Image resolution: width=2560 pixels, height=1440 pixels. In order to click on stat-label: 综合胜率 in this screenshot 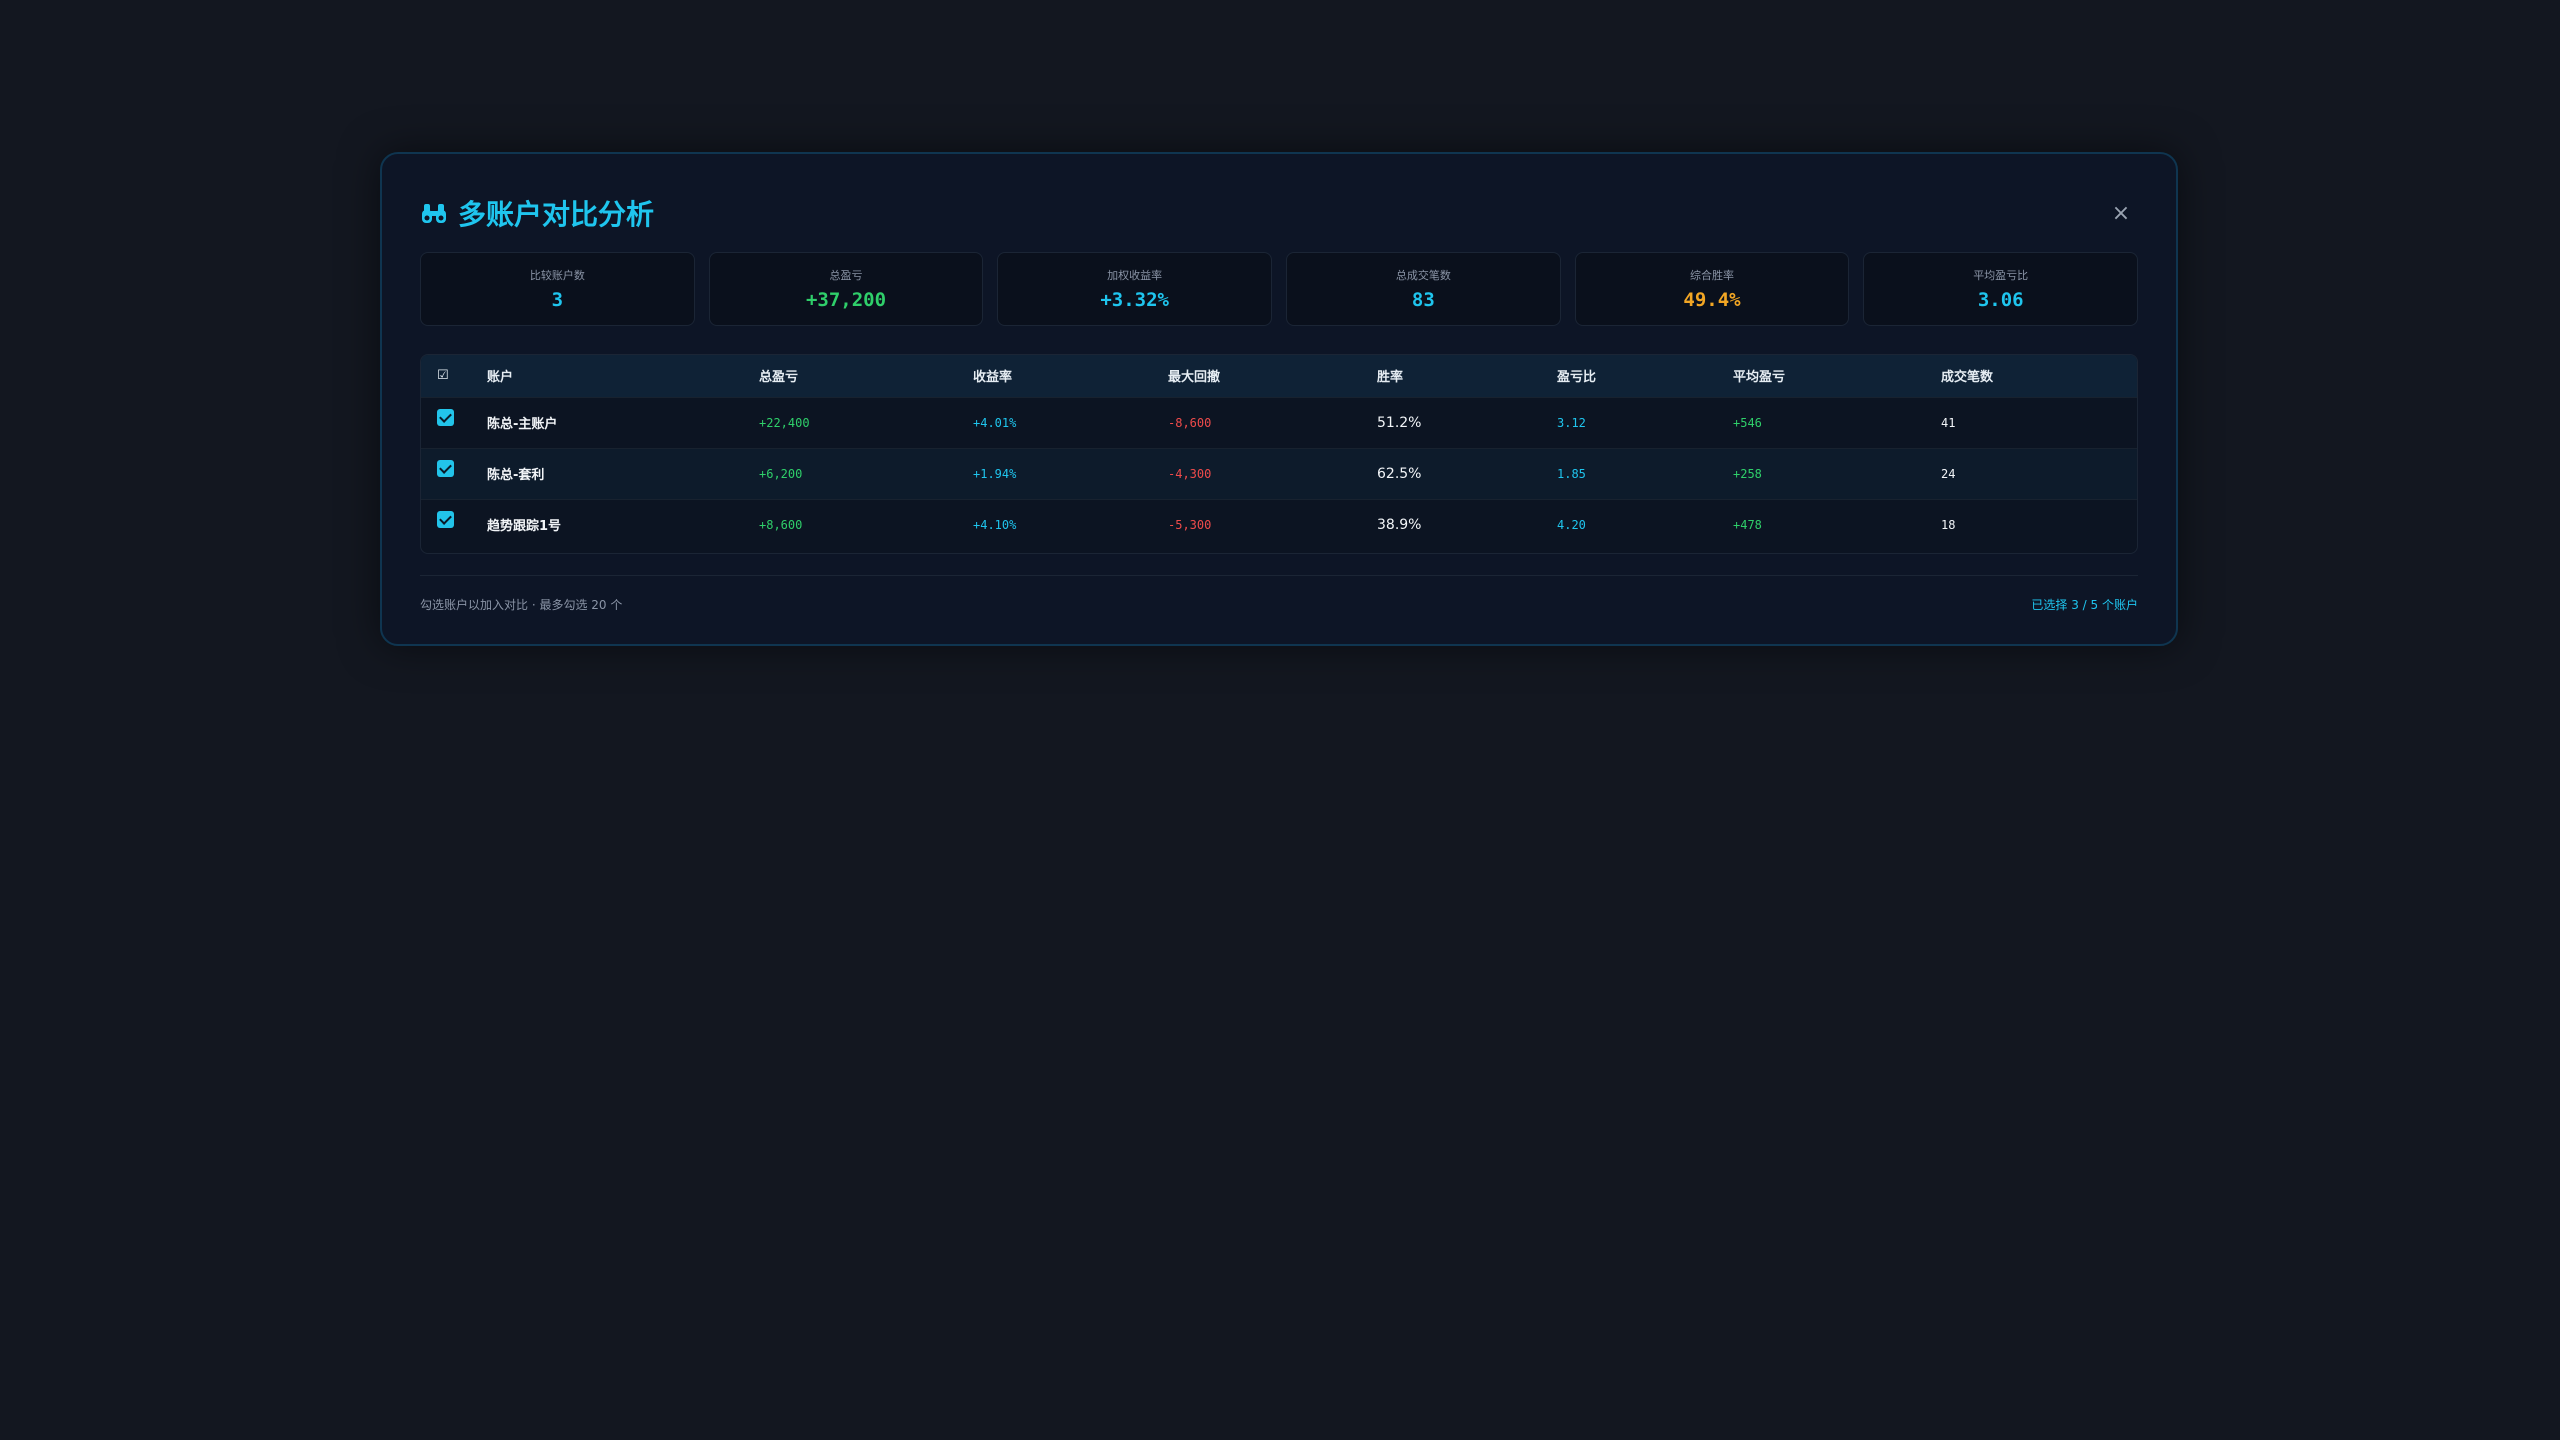, I will do `click(1712, 275)`.